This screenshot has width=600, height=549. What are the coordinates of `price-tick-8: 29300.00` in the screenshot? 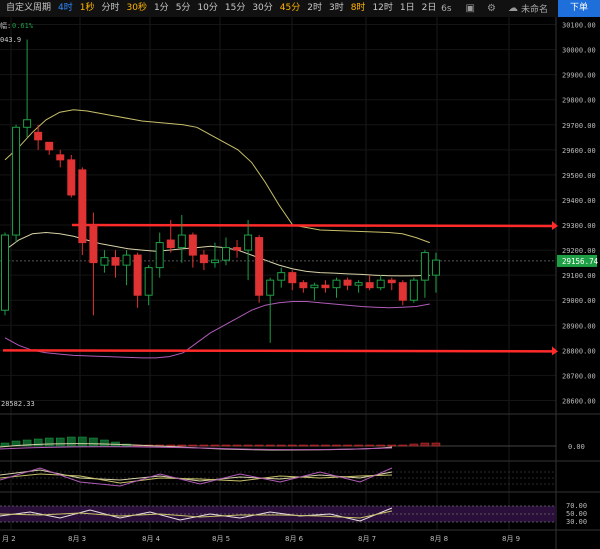 It's located at (579, 226).